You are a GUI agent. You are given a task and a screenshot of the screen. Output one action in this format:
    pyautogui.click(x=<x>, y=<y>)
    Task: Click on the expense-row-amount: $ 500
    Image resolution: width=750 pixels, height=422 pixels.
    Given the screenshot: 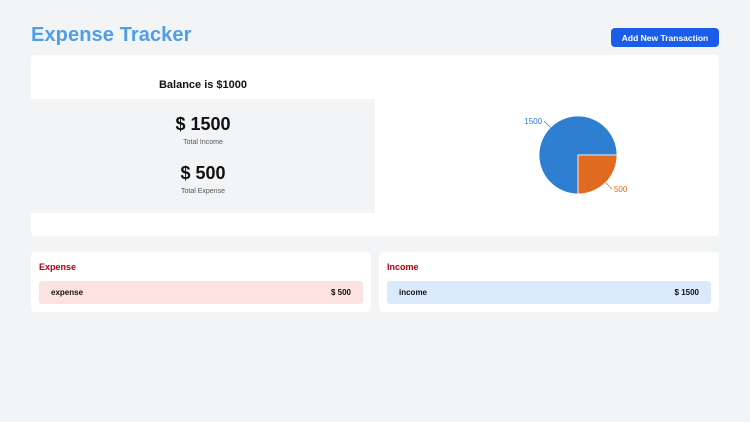 What is the action you would take?
    pyautogui.click(x=340, y=292)
    